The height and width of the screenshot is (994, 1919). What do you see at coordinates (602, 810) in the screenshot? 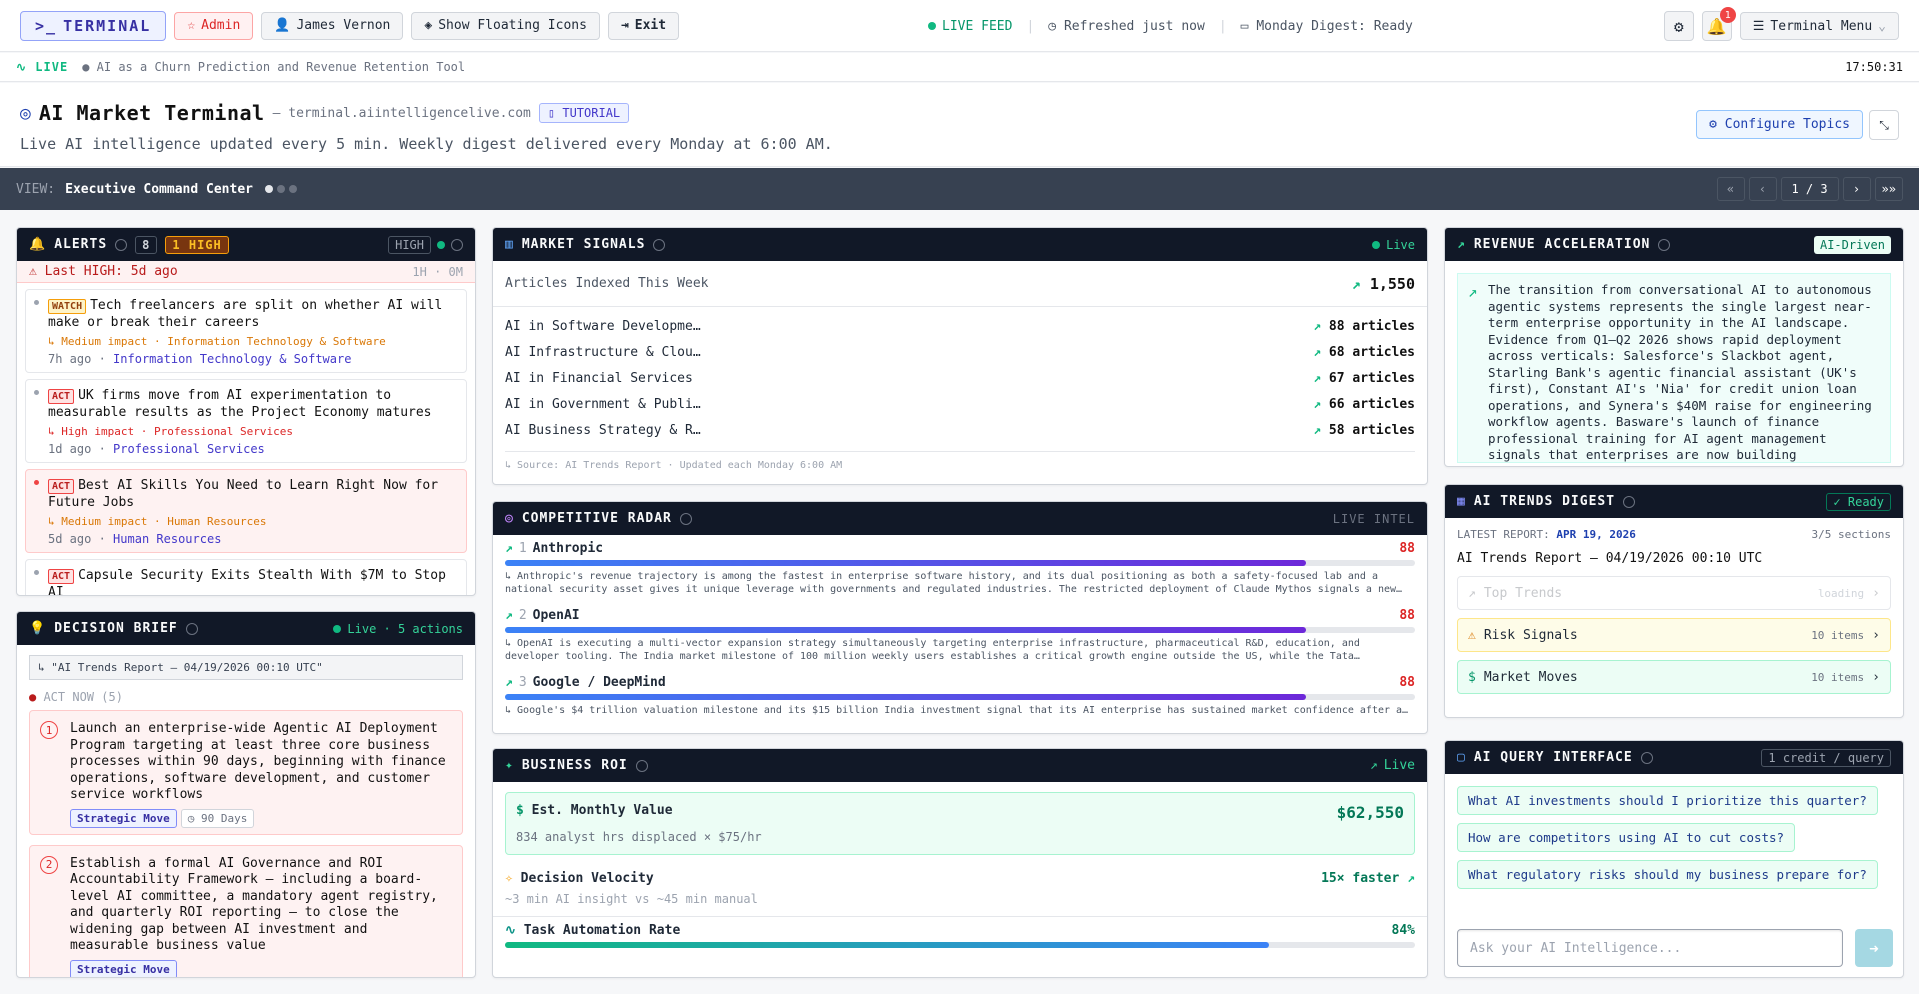
I see `monthly-label: Est. Monthly Value` at bounding box center [602, 810].